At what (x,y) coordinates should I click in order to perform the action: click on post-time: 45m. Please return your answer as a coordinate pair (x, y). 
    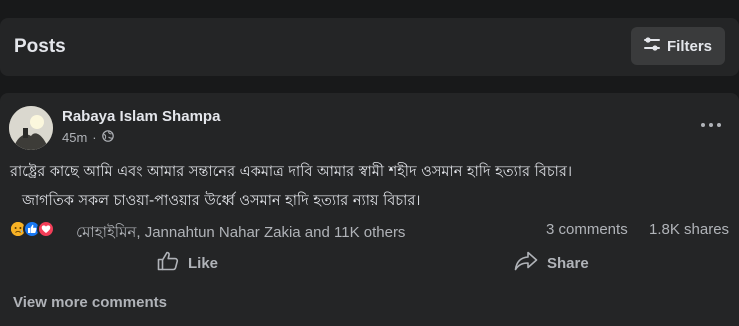
    Looking at the image, I should click on (74, 137).